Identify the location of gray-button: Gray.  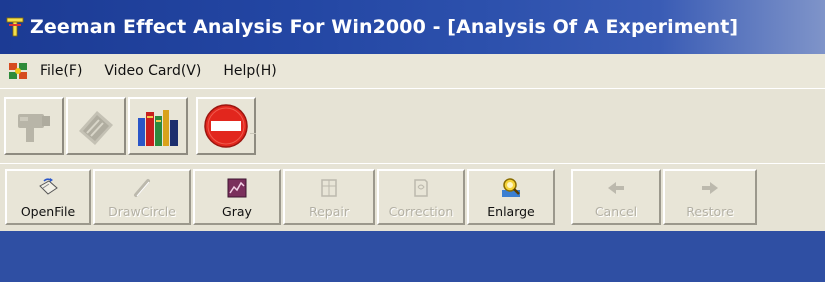
(237, 197).